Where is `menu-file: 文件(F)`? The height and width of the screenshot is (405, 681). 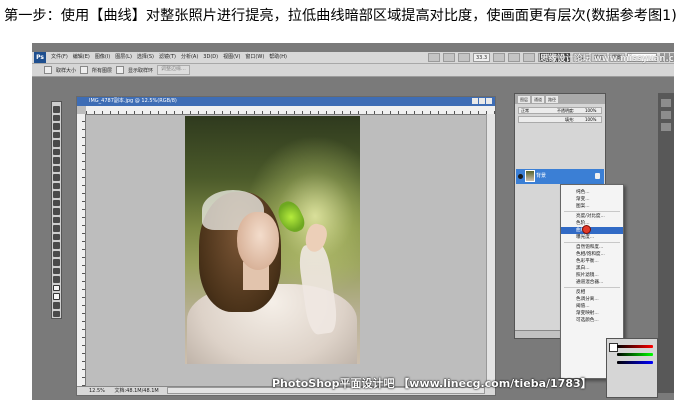 menu-file: 文件(F) is located at coordinates (59, 57).